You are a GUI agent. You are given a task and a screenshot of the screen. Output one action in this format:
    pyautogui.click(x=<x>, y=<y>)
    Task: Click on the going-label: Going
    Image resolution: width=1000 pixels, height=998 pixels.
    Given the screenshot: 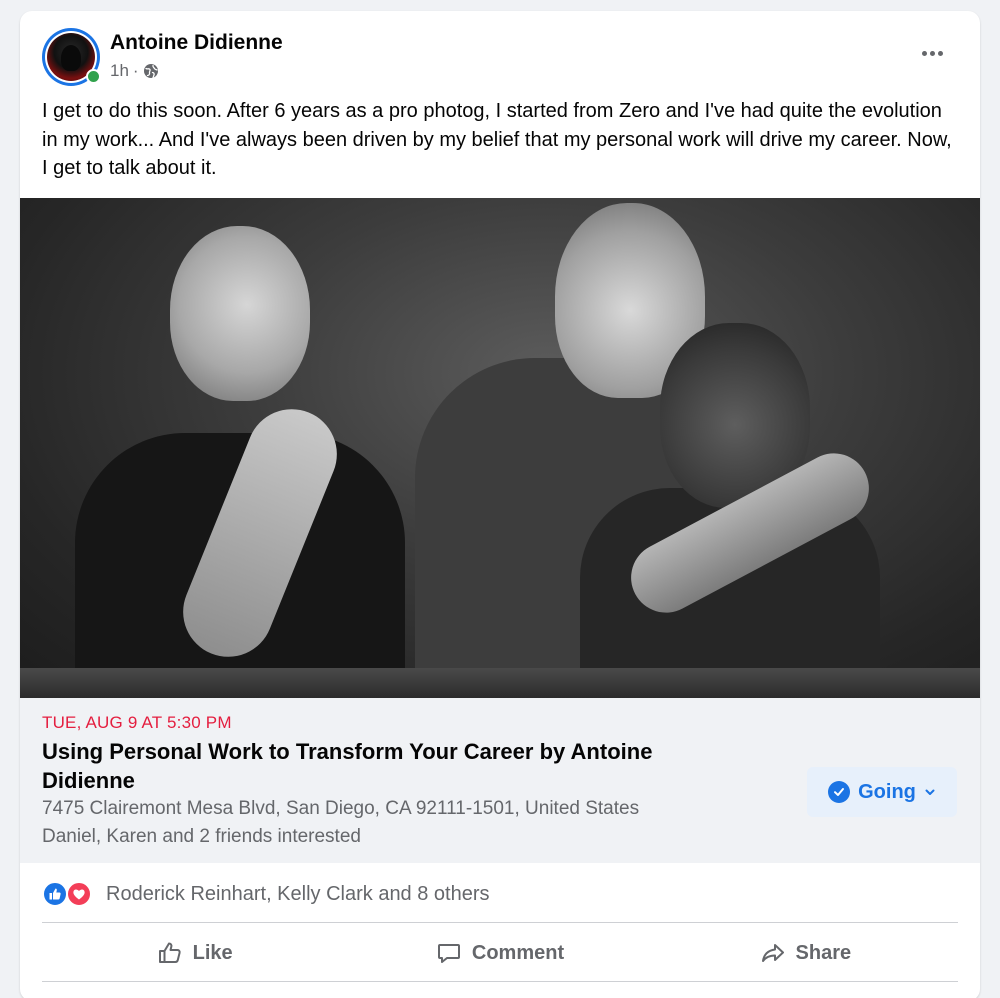 What is the action you would take?
    pyautogui.click(x=887, y=791)
    